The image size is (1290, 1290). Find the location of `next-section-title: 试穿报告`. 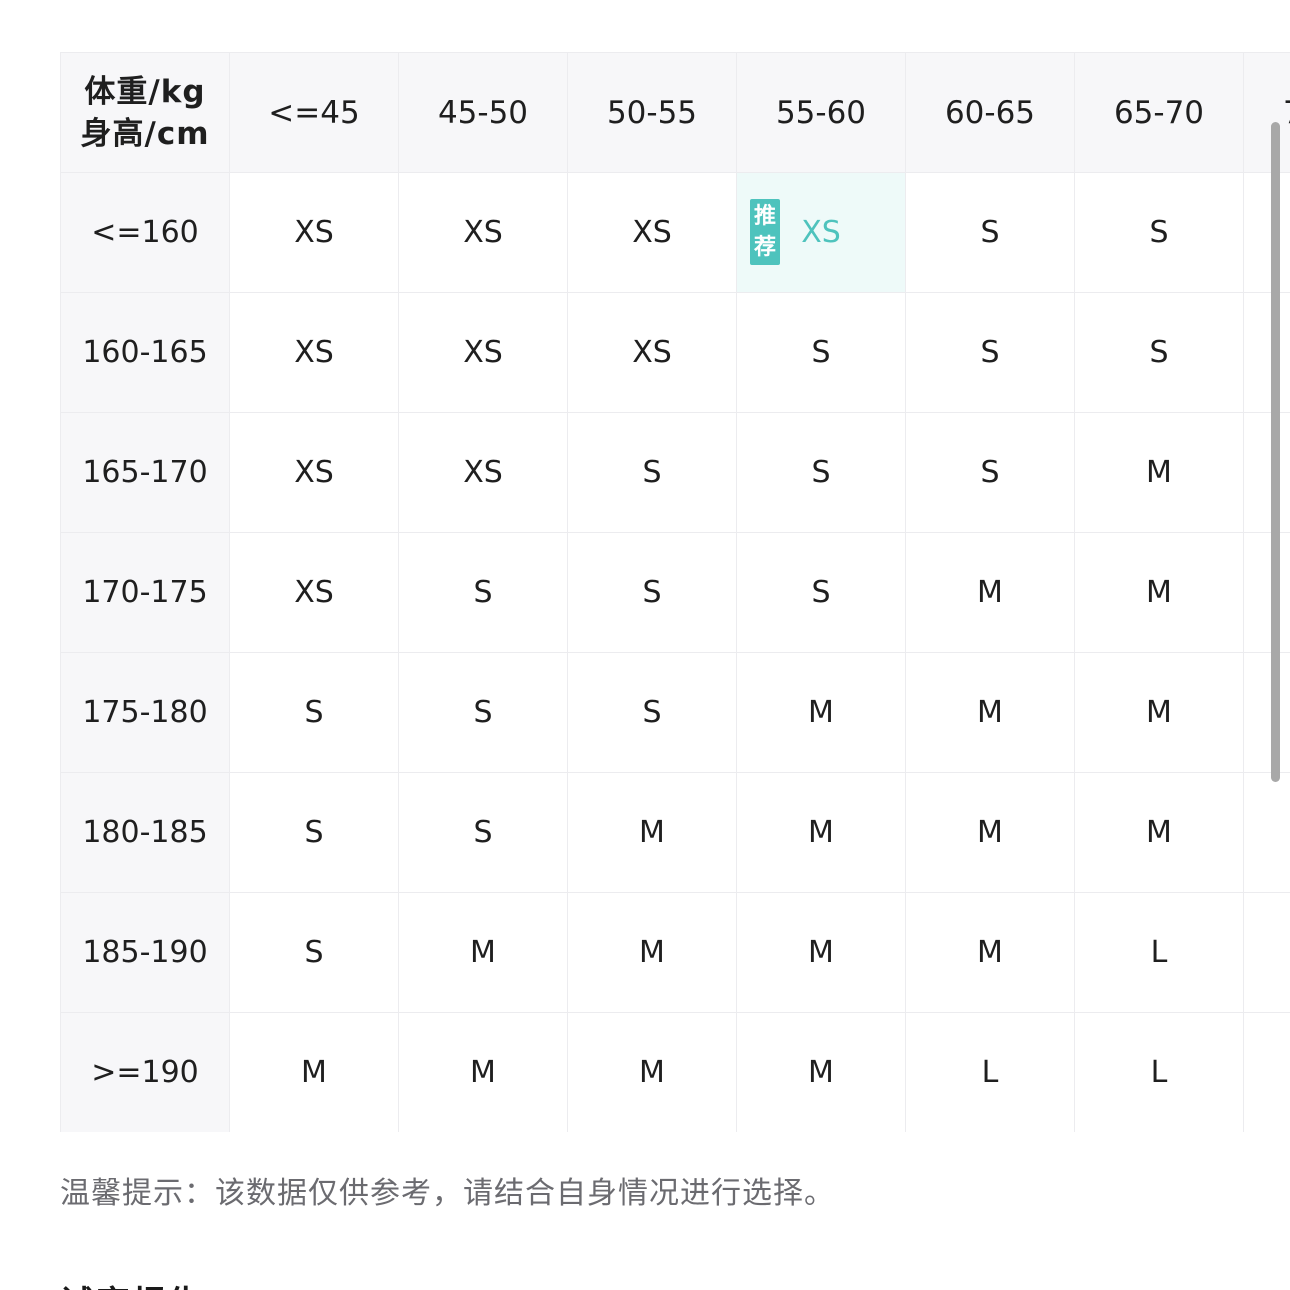

next-section-title: 试穿报告 is located at coordinates (132, 1283).